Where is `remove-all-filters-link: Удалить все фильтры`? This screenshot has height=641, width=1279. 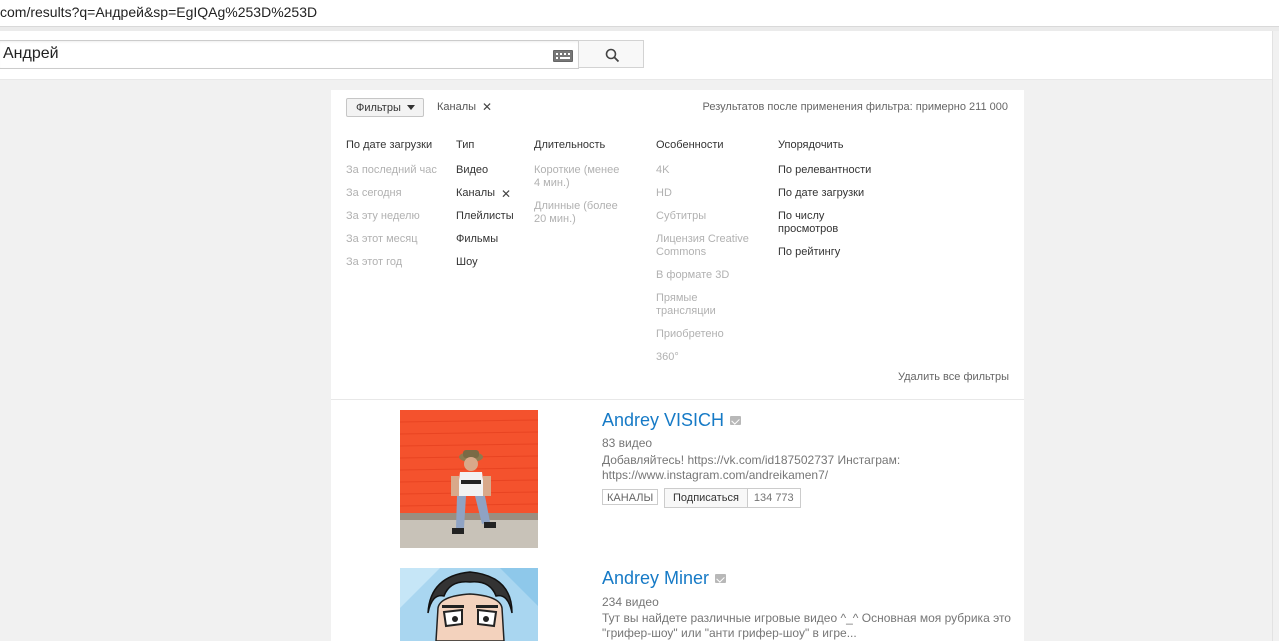
remove-all-filters-link: Удалить все фильтры is located at coordinates (953, 377).